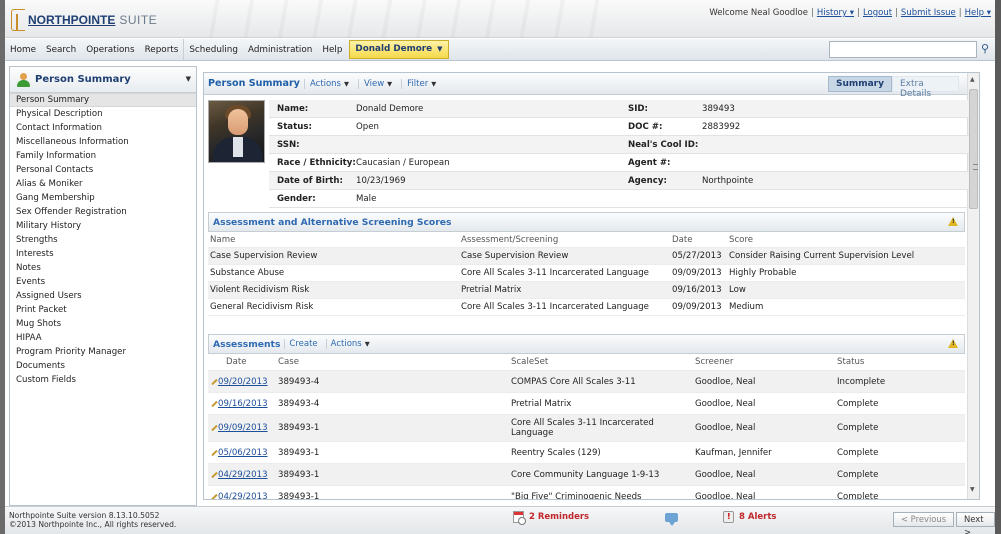 This screenshot has height=534, width=1001. What do you see at coordinates (103, 366) in the screenshot?
I see `sidebar-item-documents: Documents` at bounding box center [103, 366].